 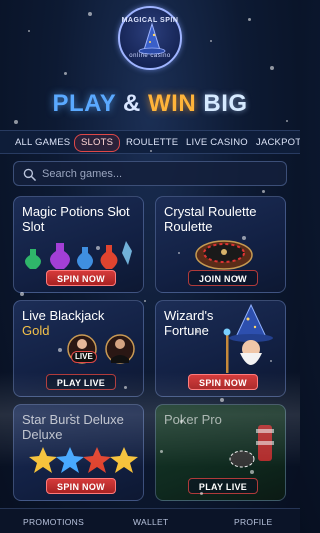 I want to click on tab-all-games: ALL GAMES, so click(x=42, y=143).